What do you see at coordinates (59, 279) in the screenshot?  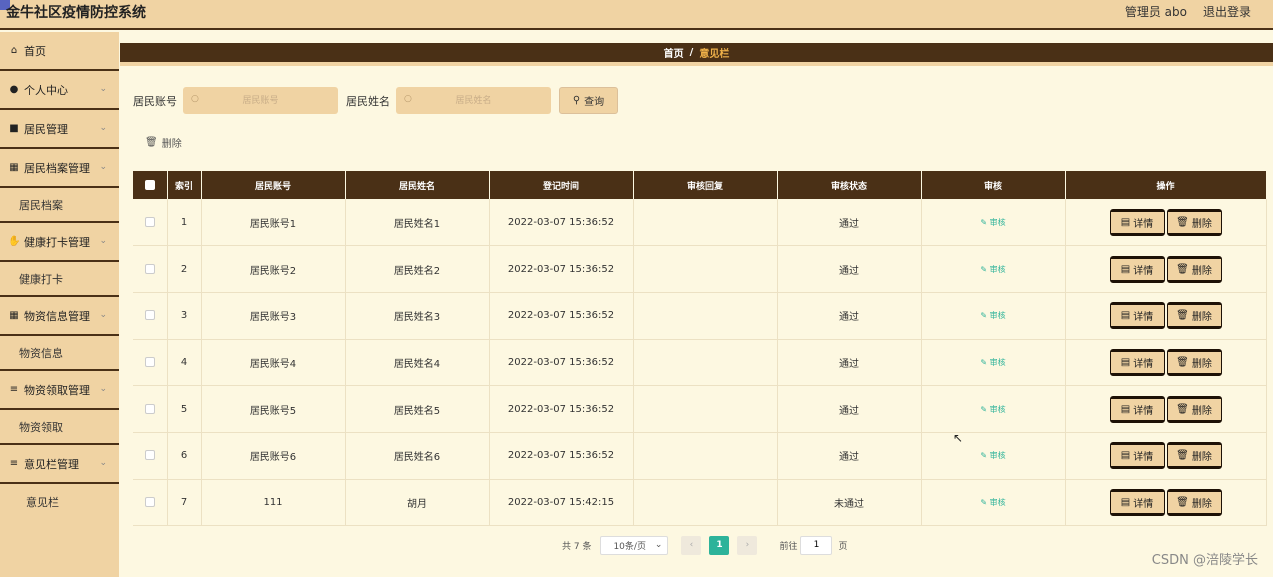 I see `sidebar-subitem-health-checkin: 健康打卡` at bounding box center [59, 279].